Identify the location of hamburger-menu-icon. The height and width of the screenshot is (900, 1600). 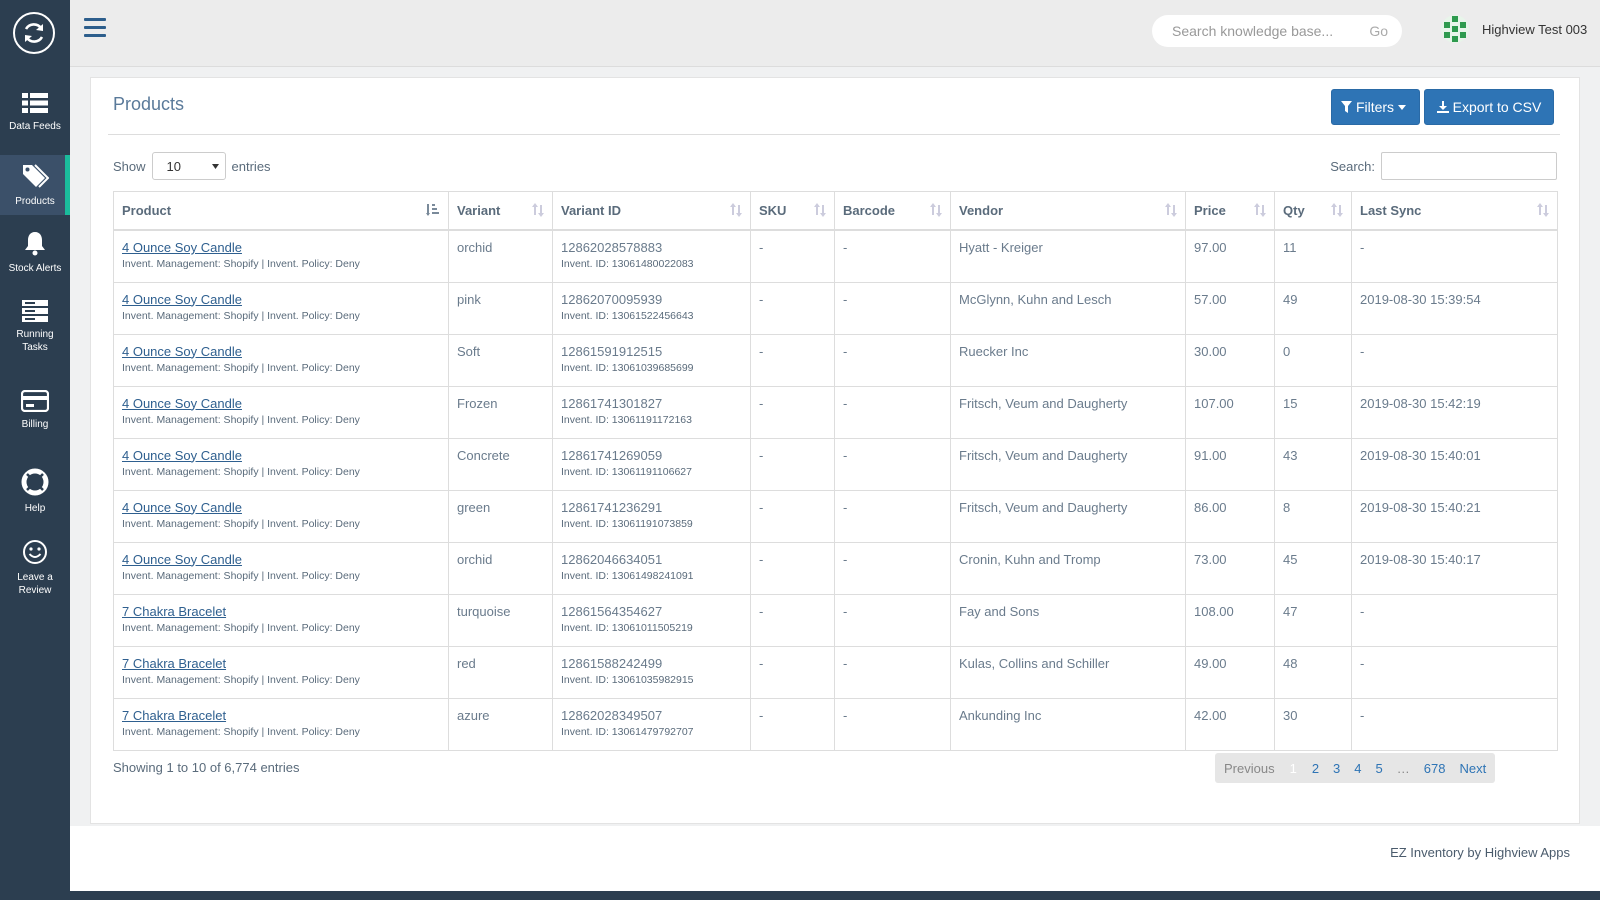
(95, 28).